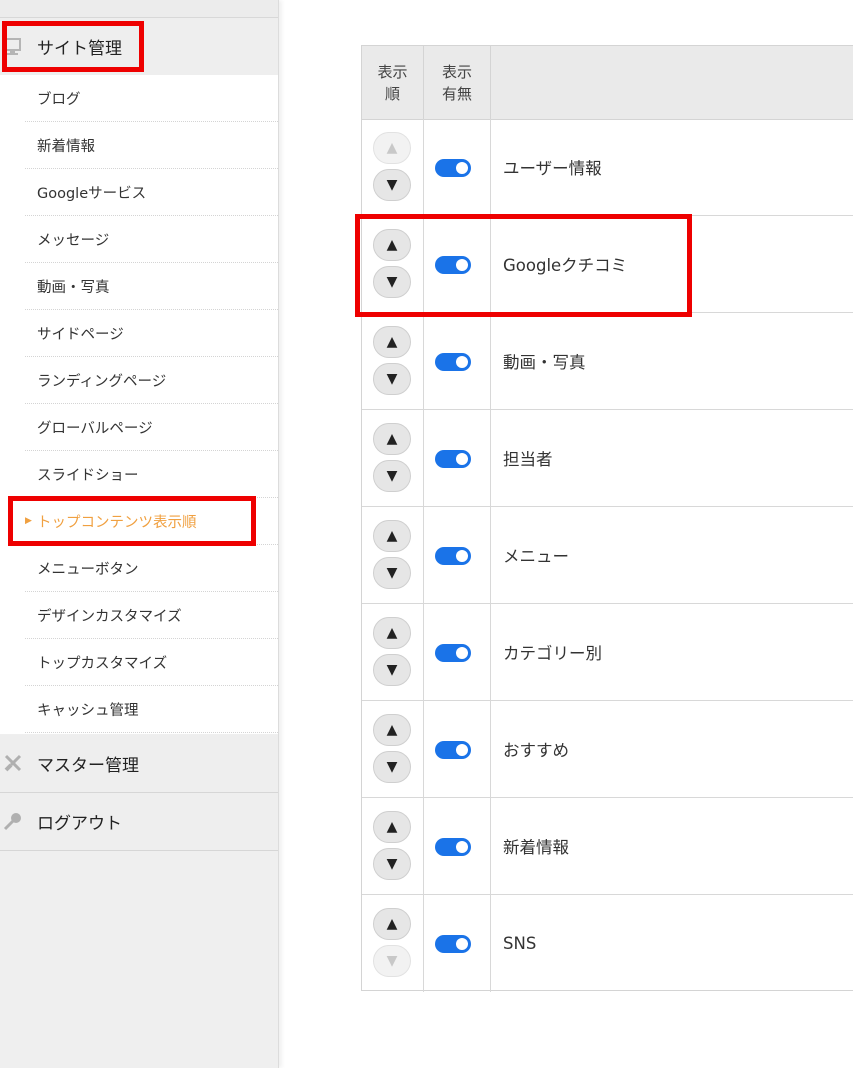 Image resolution: width=853 pixels, height=1068 pixels. I want to click on sidebar-item-label: 新着情報, so click(66, 146).